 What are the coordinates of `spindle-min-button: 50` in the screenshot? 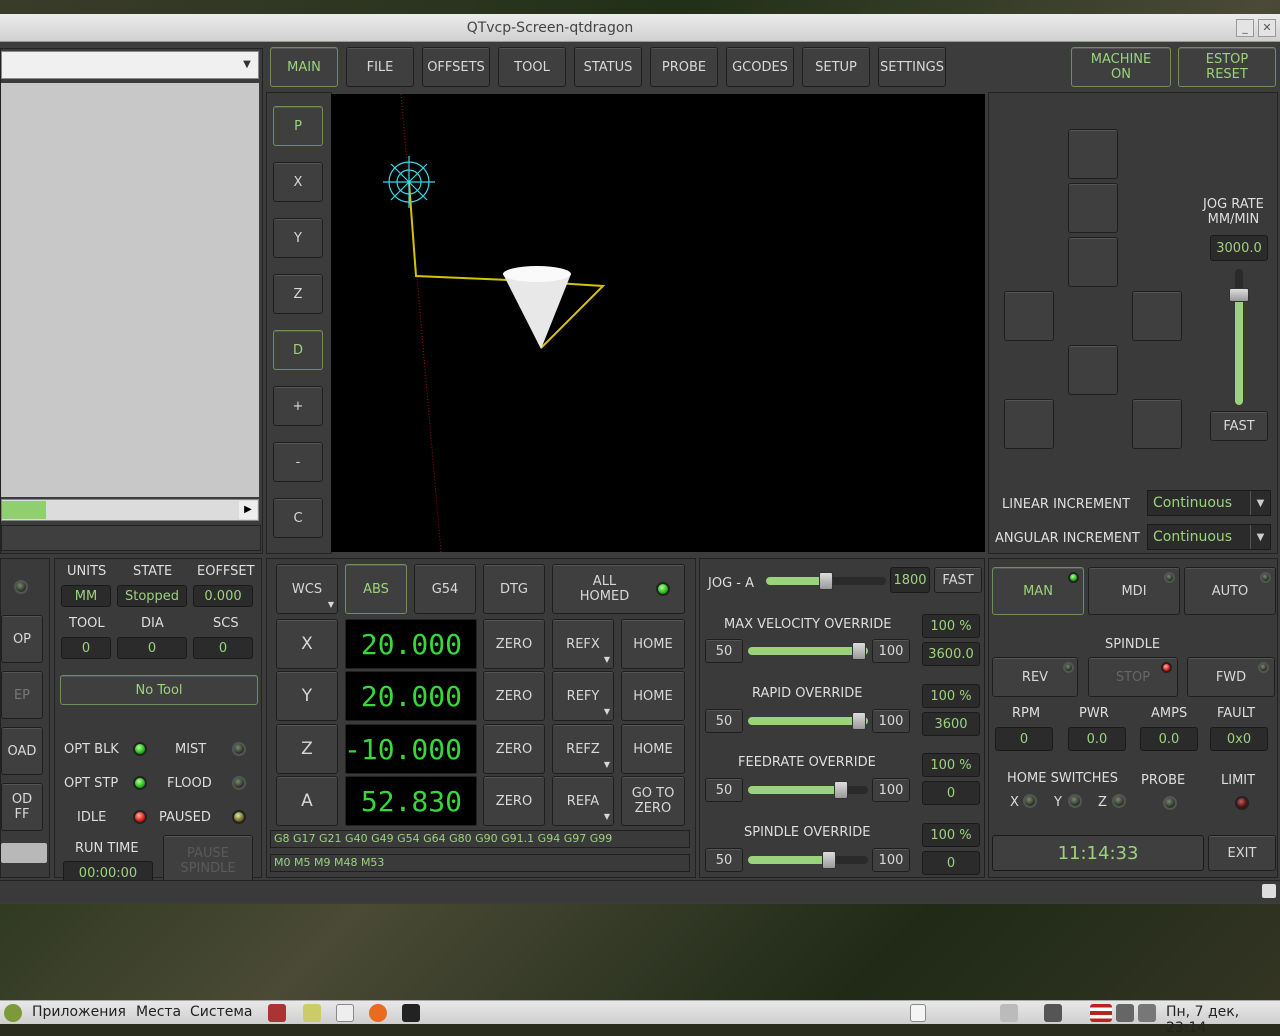 It's located at (724, 860).